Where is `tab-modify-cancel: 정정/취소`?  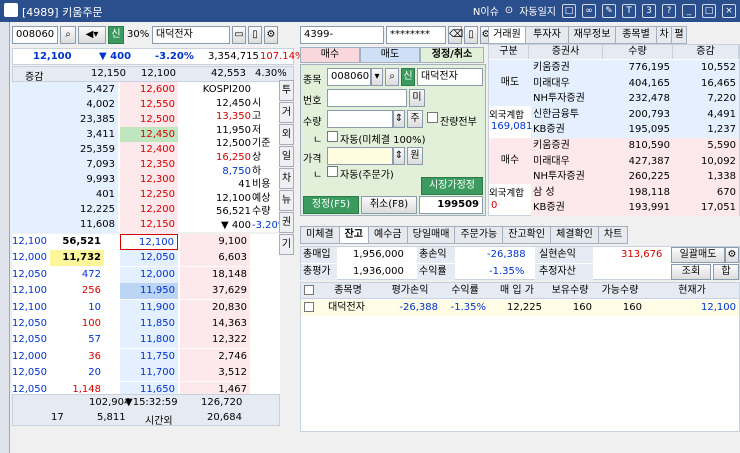 tab-modify-cancel: 정정/취소 is located at coordinates (452, 55).